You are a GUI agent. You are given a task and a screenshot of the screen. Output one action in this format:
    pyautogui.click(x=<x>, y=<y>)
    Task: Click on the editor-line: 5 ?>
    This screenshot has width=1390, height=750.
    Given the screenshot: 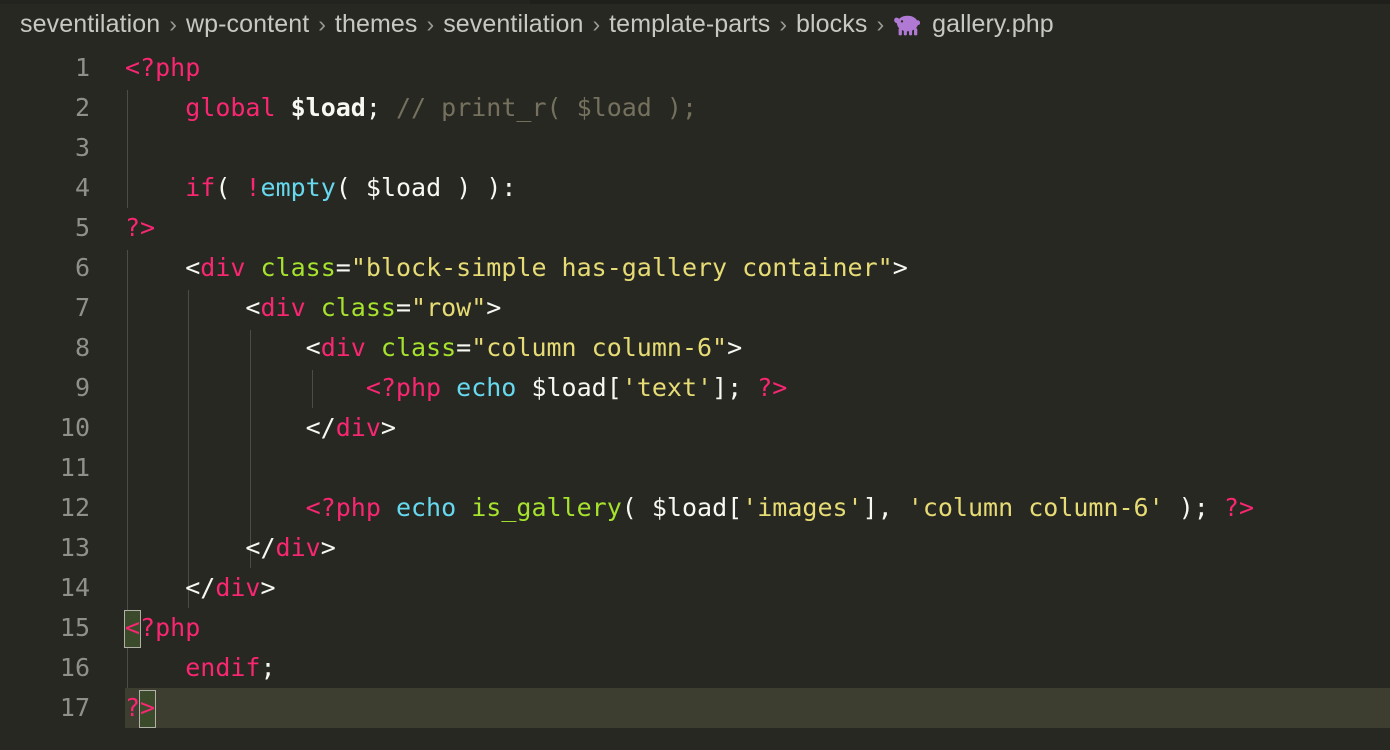 What is the action you would take?
    pyautogui.click(x=695, y=228)
    